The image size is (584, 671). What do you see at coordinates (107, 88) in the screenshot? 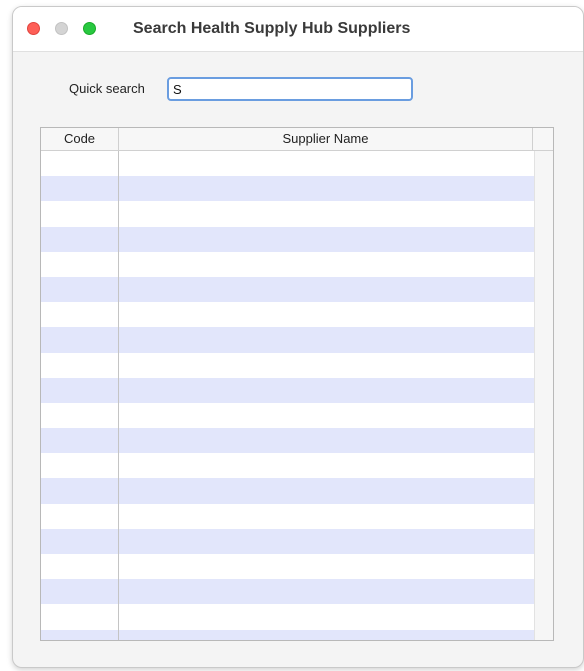
I see `quick-search-label: Quick search` at bounding box center [107, 88].